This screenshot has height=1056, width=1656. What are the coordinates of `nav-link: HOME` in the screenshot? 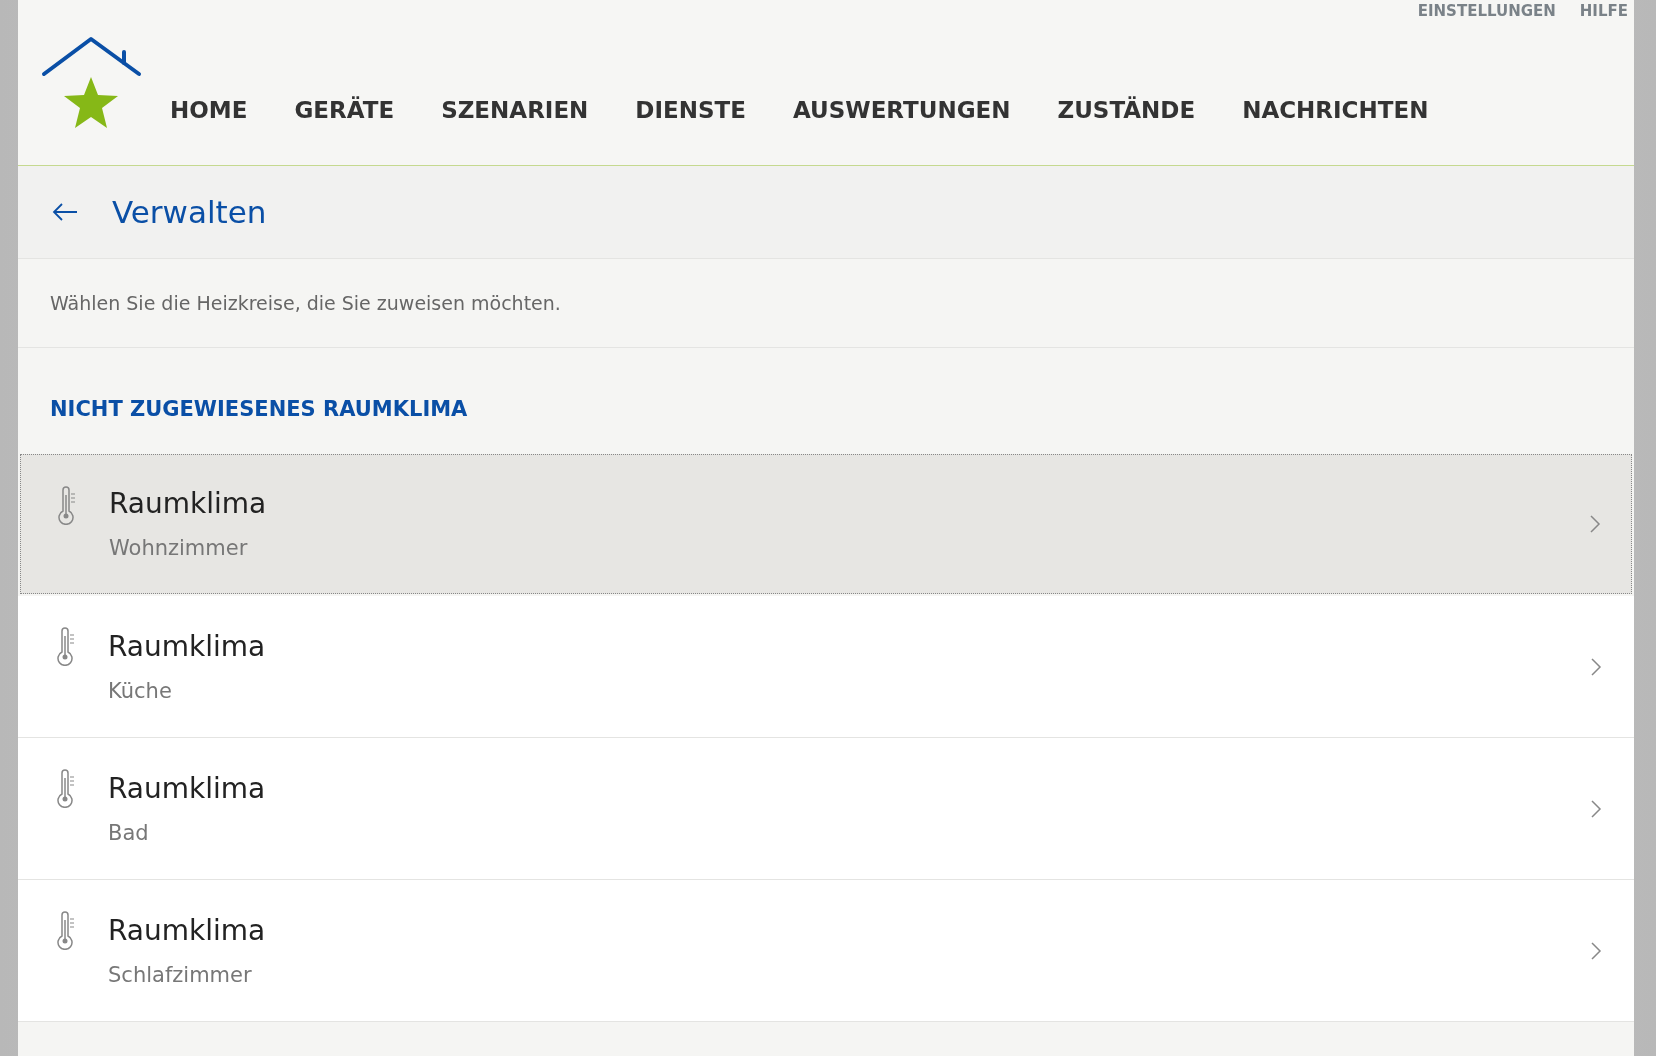 It's located at (209, 109).